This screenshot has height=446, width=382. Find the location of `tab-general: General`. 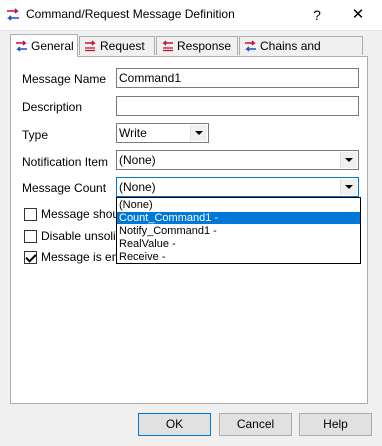

tab-general: General is located at coordinates (44, 45).